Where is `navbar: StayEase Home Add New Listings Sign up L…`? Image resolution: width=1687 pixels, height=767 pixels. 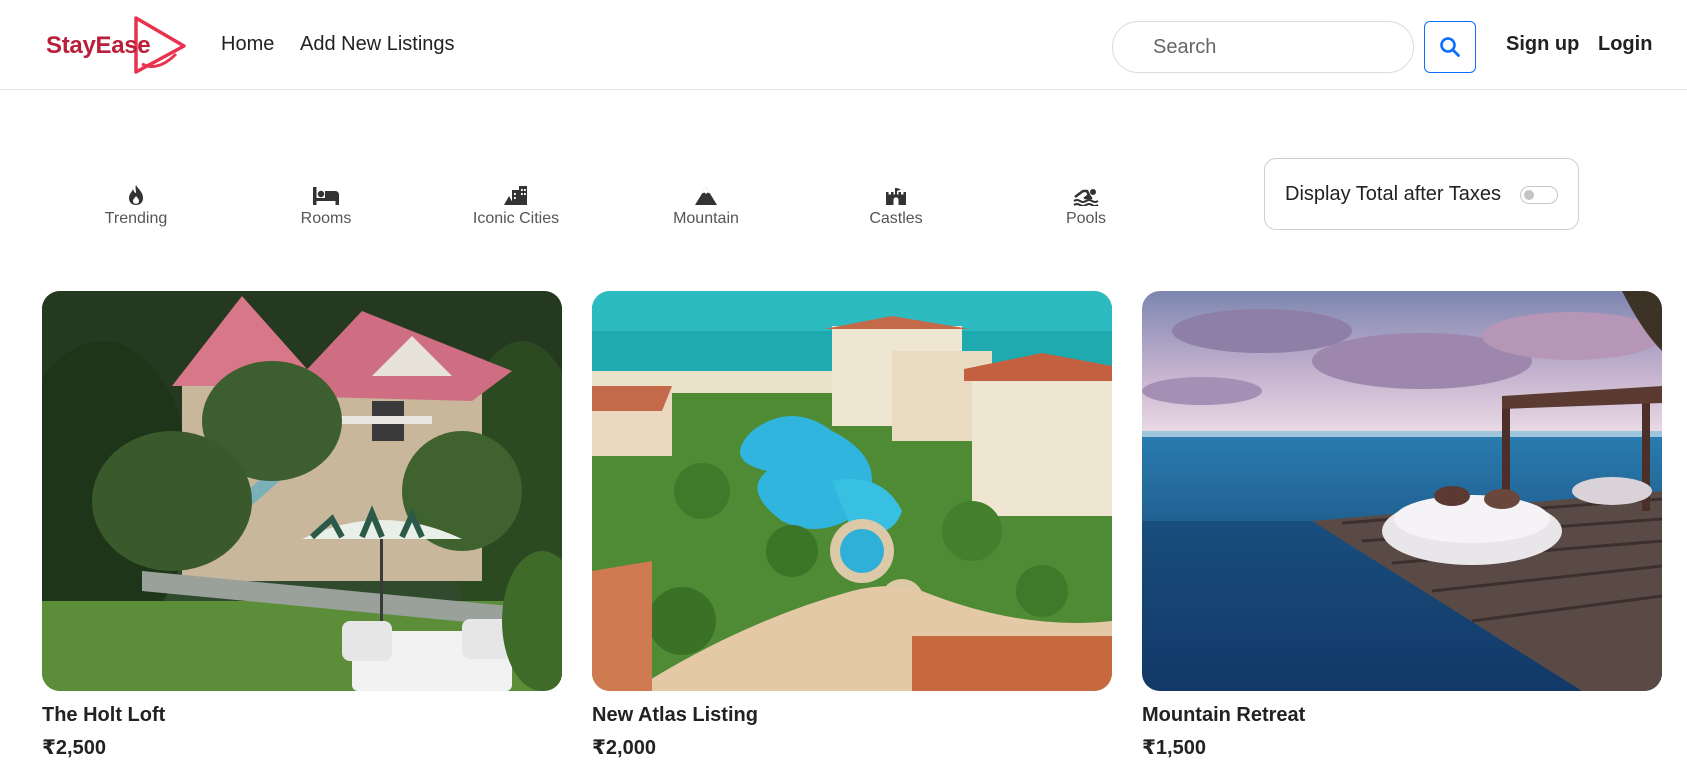
navbar: StayEase Home Add New Listings Sign up L… is located at coordinates (843, 45).